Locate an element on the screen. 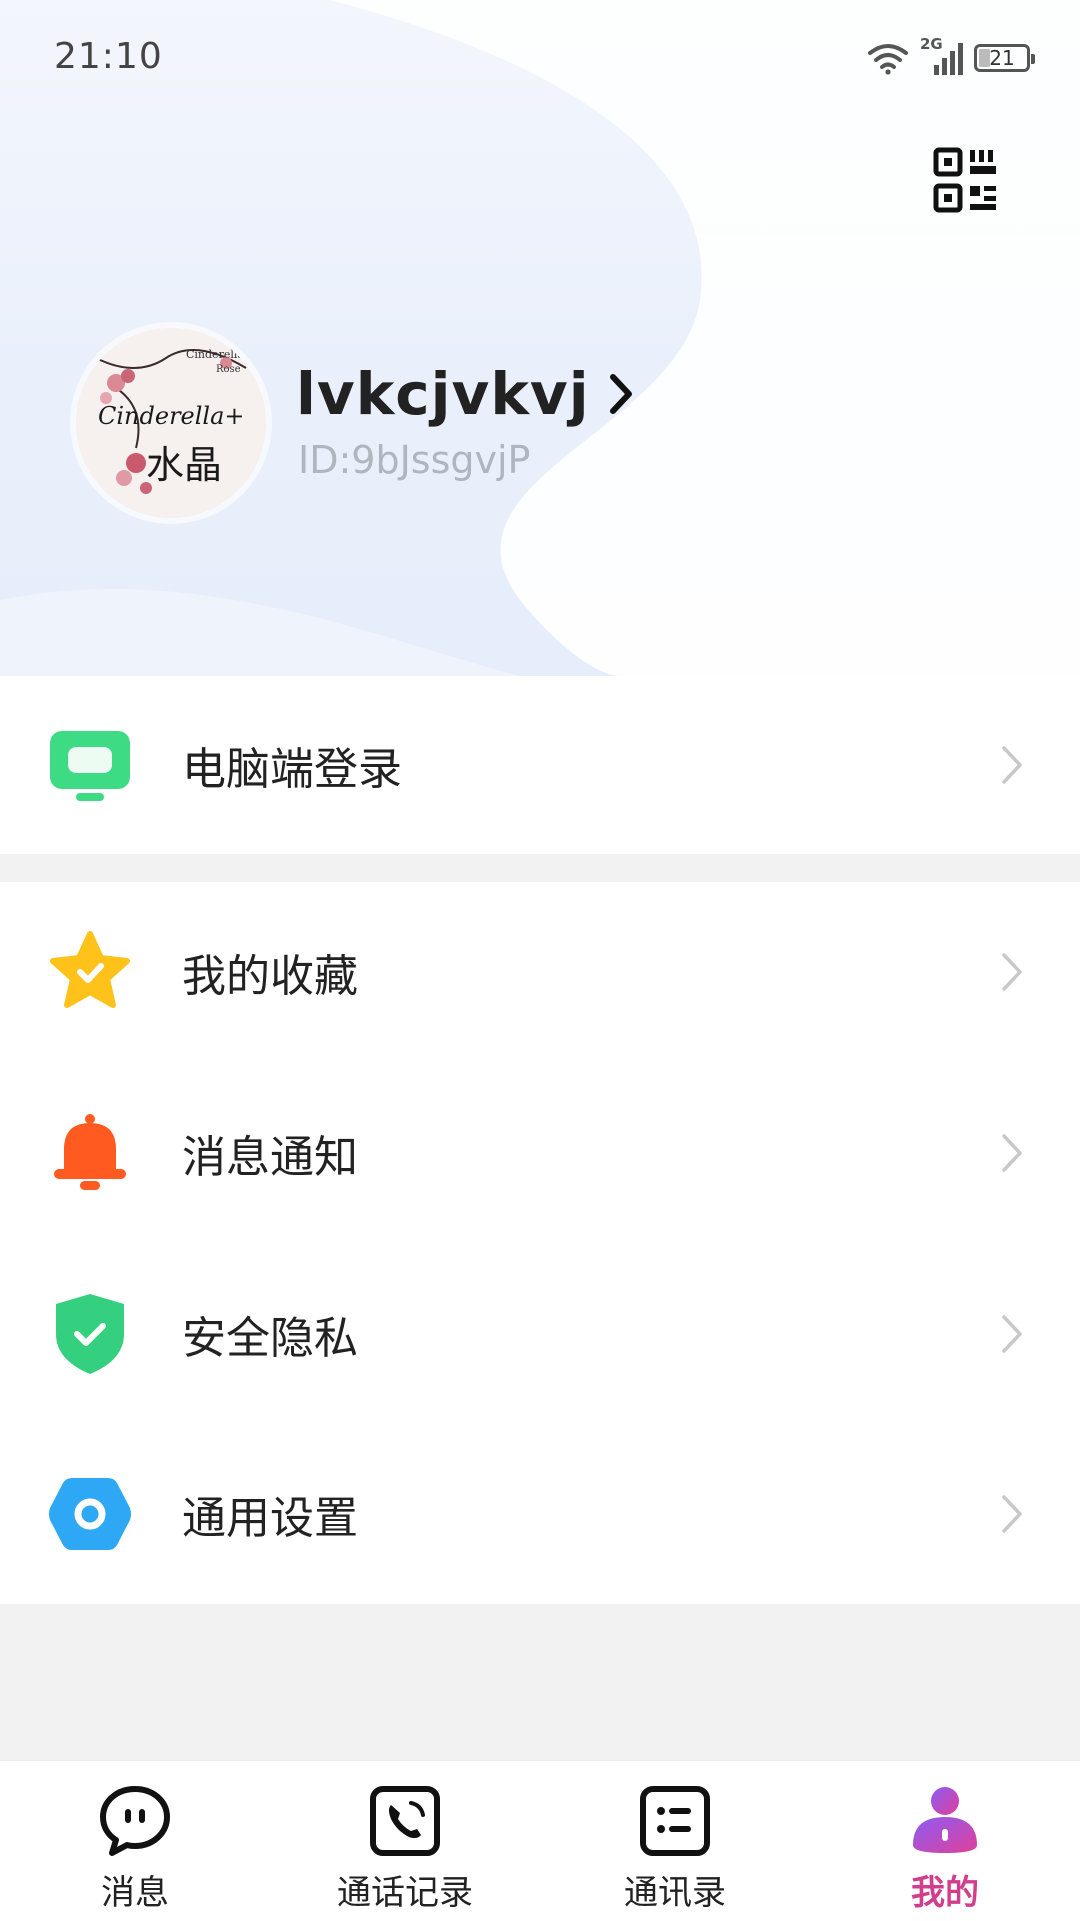 The image size is (1080, 1921). avatar: Cinderella Rose Cinderella+ 水晶 is located at coordinates (171, 423).